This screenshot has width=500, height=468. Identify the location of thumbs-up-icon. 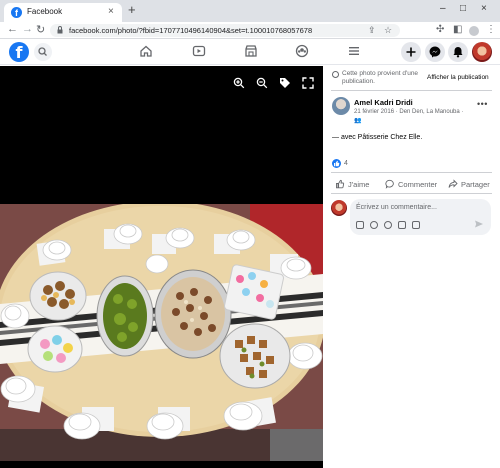
(340, 184).